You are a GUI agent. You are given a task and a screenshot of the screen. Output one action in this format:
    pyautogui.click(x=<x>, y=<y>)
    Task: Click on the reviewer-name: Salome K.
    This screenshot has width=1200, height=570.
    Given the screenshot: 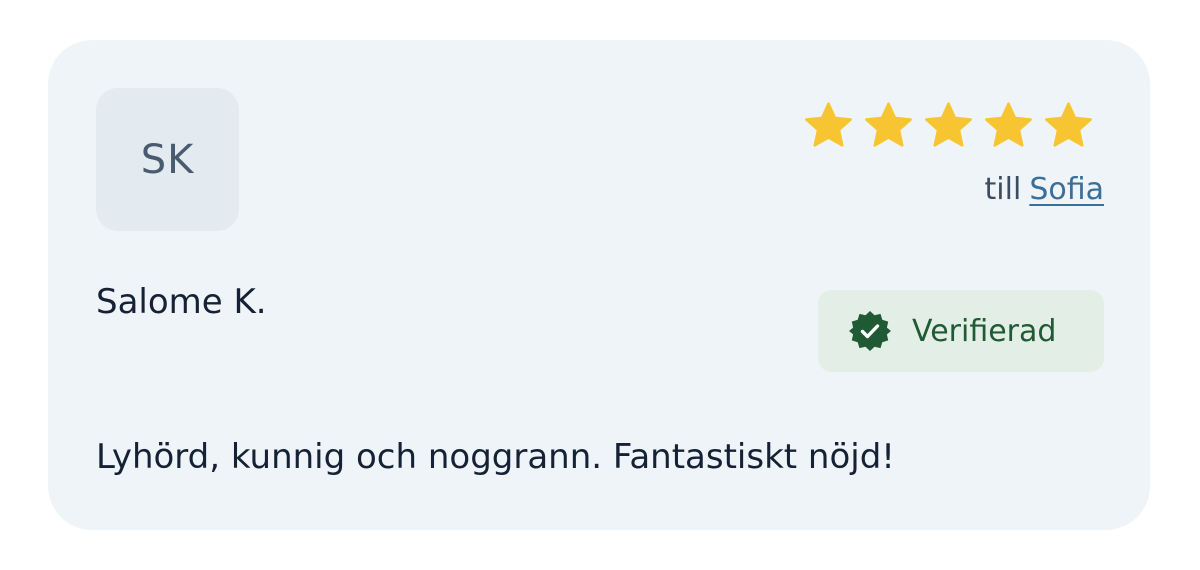 What is the action you would take?
    pyautogui.click(x=181, y=302)
    